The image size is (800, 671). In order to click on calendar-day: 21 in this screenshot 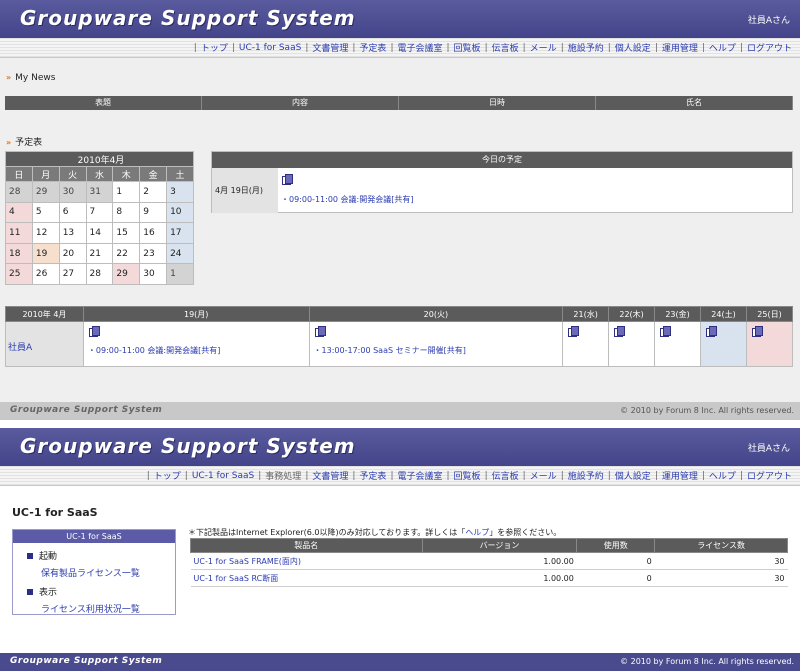, I will do `click(99, 253)`.